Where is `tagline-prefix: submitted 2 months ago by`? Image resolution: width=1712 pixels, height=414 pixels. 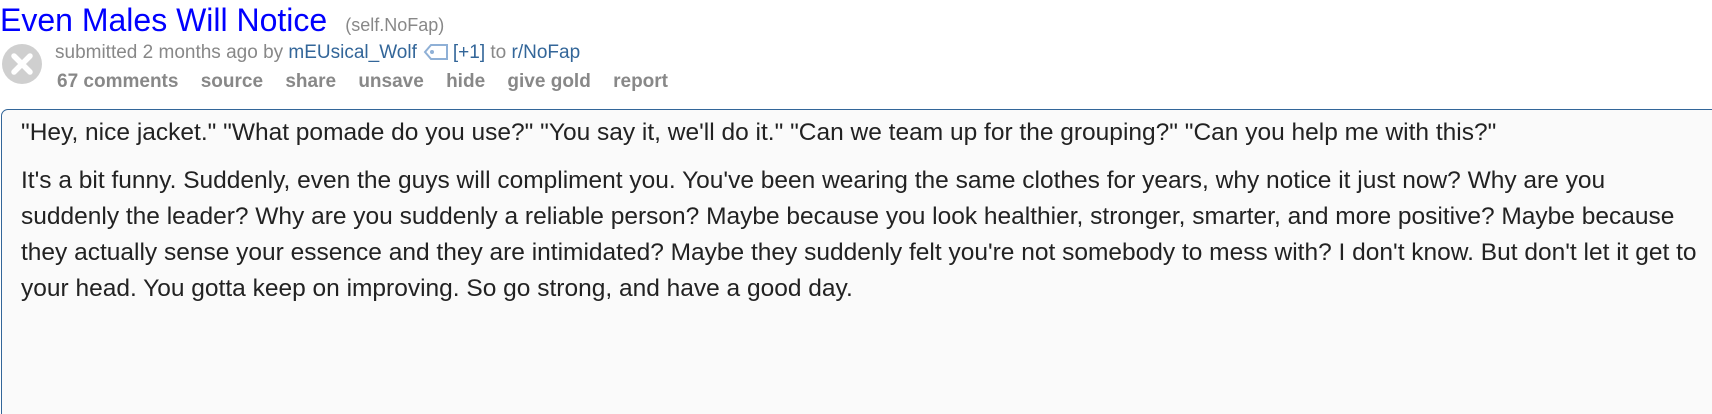
tagline-prefix: submitted 2 months ago by is located at coordinates (172, 52).